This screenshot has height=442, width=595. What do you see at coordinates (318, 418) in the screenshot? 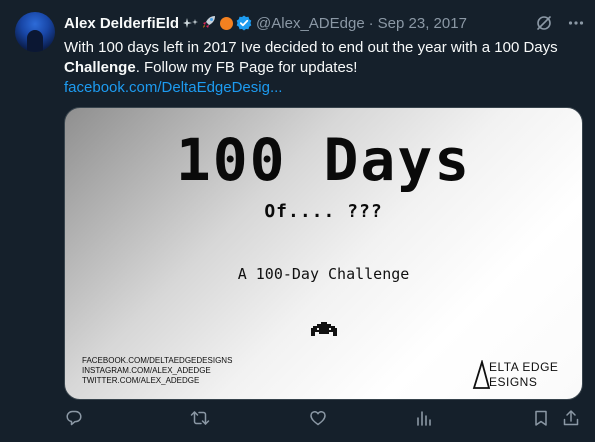
I see `like-icon` at bounding box center [318, 418].